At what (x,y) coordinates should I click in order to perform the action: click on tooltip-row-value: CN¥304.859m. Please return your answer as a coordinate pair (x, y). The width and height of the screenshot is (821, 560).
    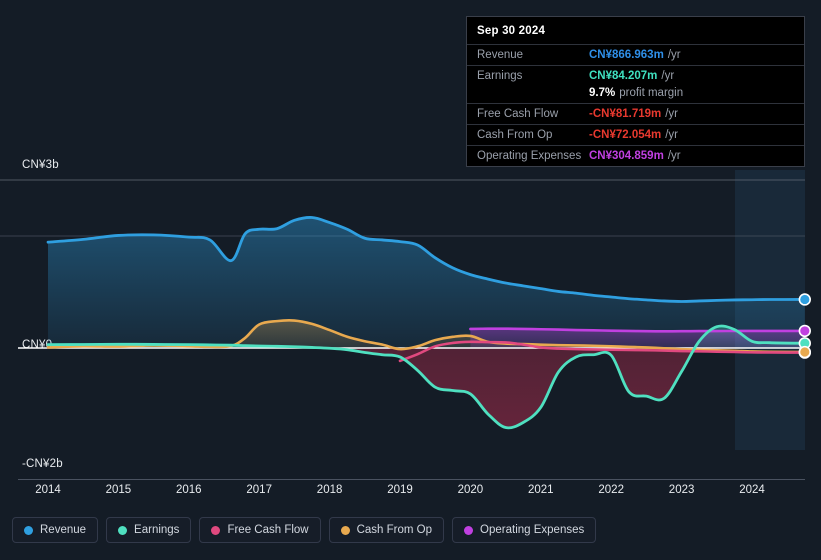
    Looking at the image, I should click on (626, 156).